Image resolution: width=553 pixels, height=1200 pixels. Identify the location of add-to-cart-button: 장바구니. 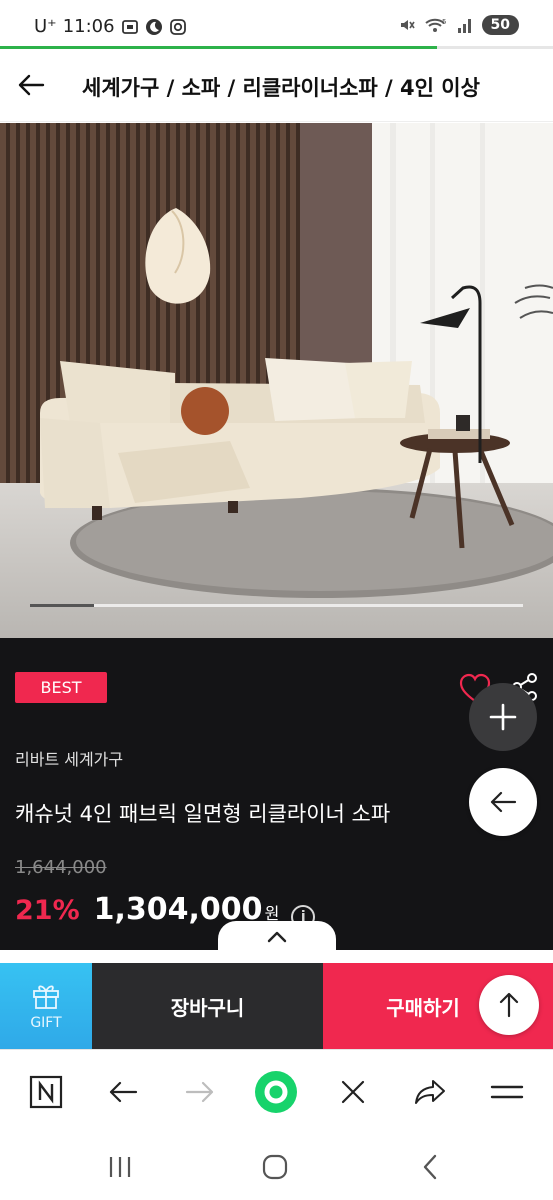
(207, 1006).